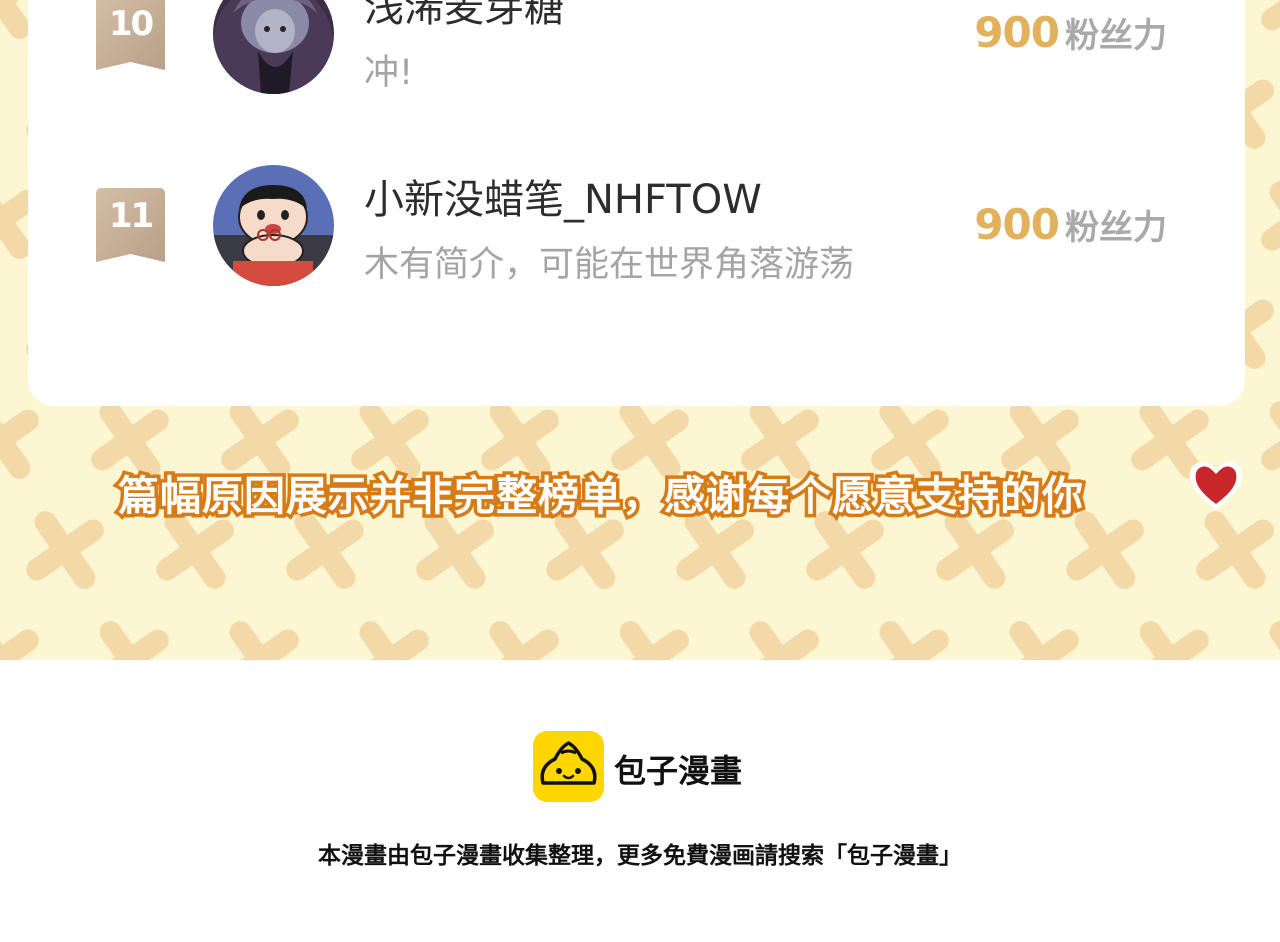 The width and height of the screenshot is (1280, 942). I want to click on user-bio: 冲!, so click(389, 73).